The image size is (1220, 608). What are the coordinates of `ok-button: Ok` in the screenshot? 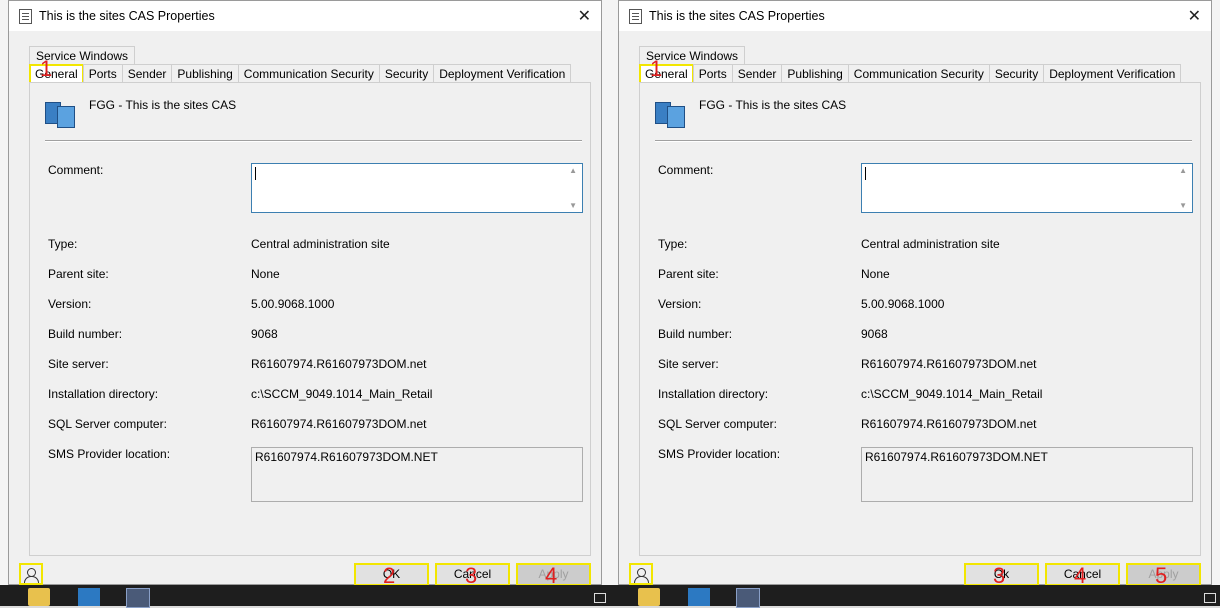 It's located at (1001, 574).